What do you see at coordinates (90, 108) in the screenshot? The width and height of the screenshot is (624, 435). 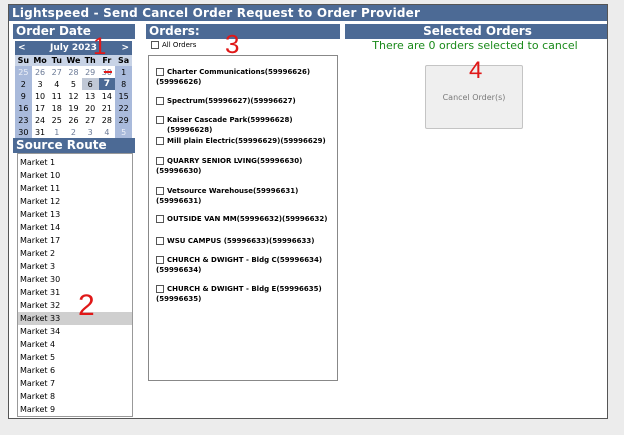 I see `calendar-day: 20` at bounding box center [90, 108].